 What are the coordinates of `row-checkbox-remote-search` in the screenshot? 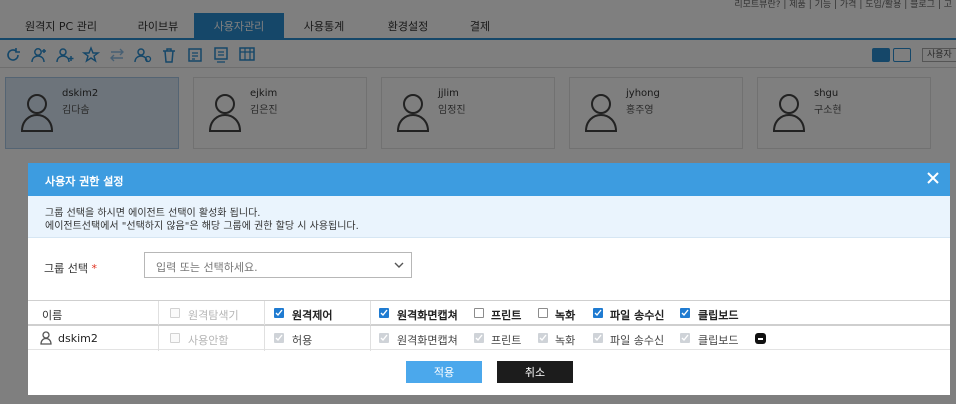 It's located at (175, 338).